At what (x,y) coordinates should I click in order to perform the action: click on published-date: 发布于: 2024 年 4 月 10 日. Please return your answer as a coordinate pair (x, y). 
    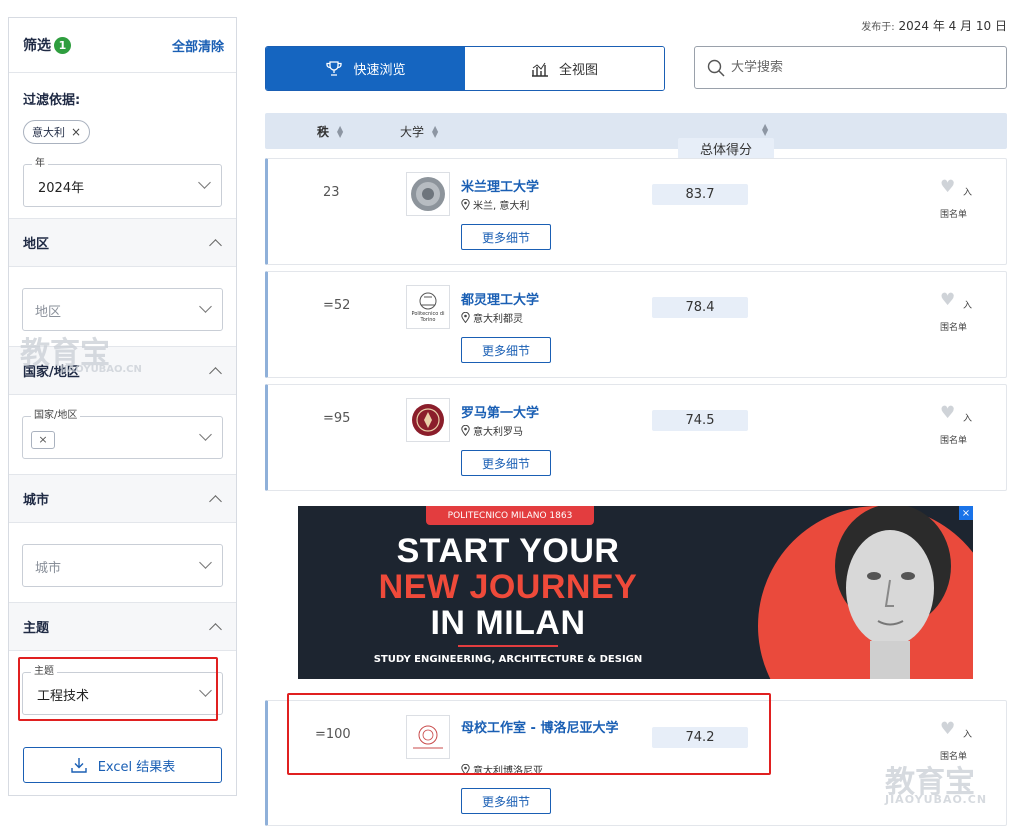
    Looking at the image, I should click on (934, 25).